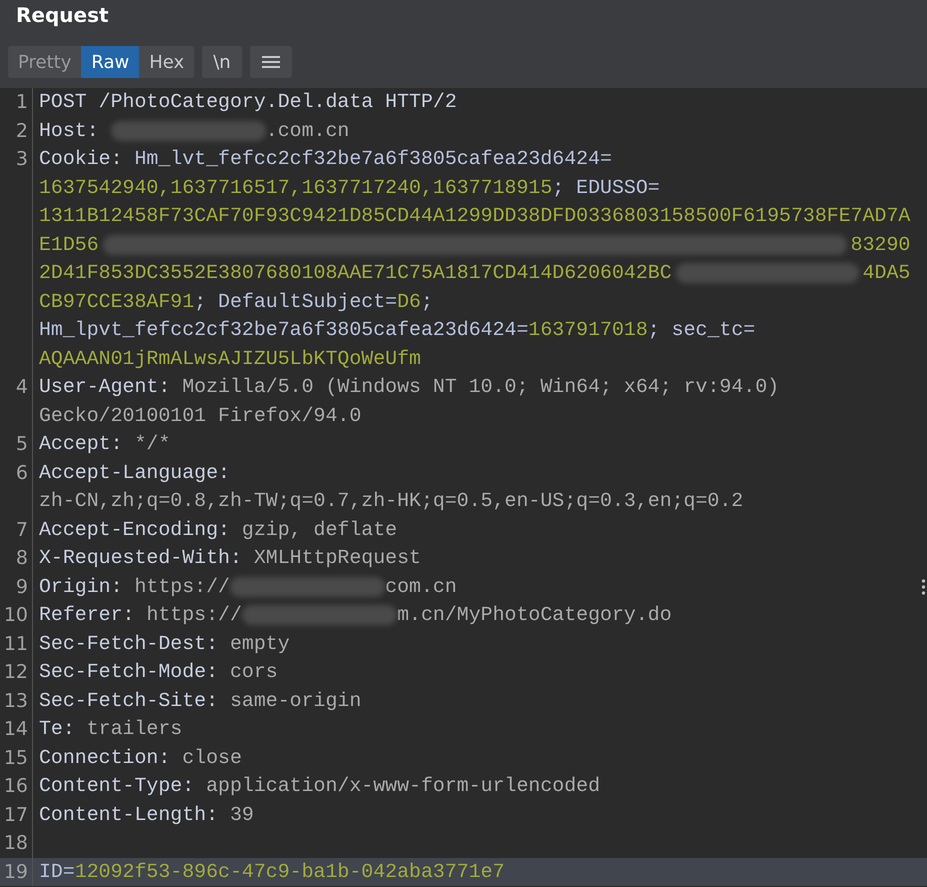 Image resolution: width=927 pixels, height=887 pixels. I want to click on header-value: 39, so click(242, 815).